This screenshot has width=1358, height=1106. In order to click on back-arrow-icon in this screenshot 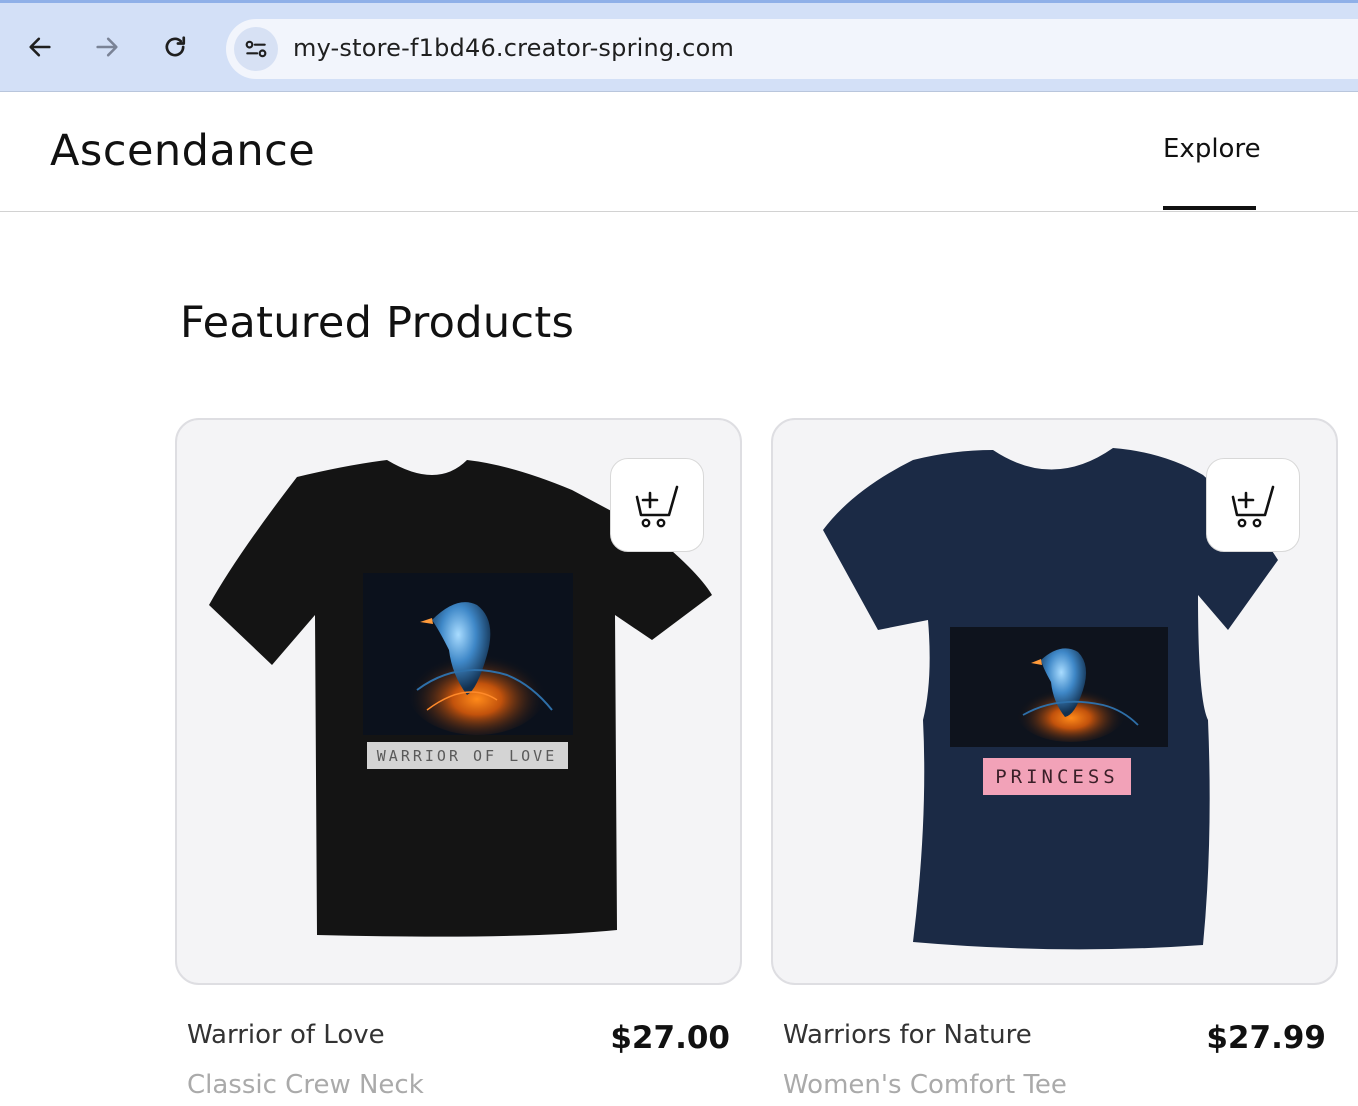, I will do `click(40, 47)`.